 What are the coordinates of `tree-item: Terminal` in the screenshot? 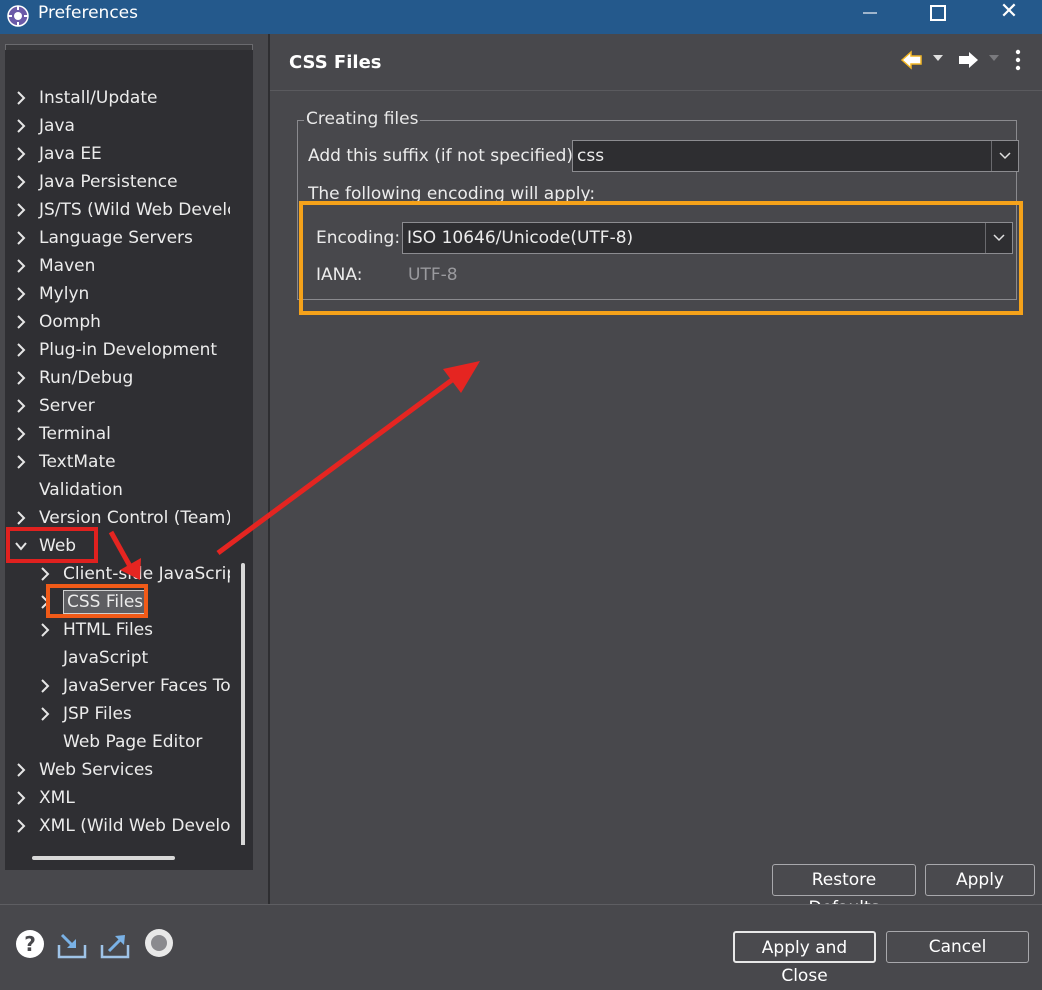 It's located at (63, 434).